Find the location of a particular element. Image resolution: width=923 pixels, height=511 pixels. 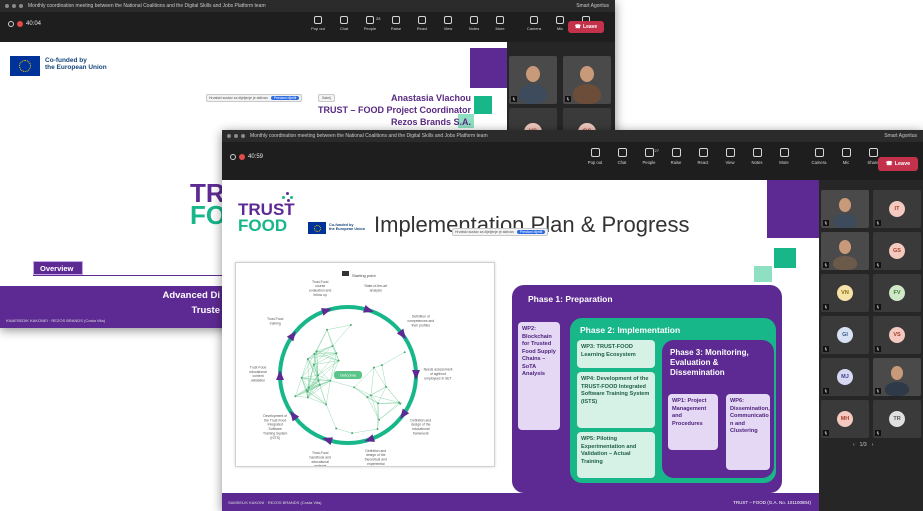

shield-icon is located at coordinates (233, 157).